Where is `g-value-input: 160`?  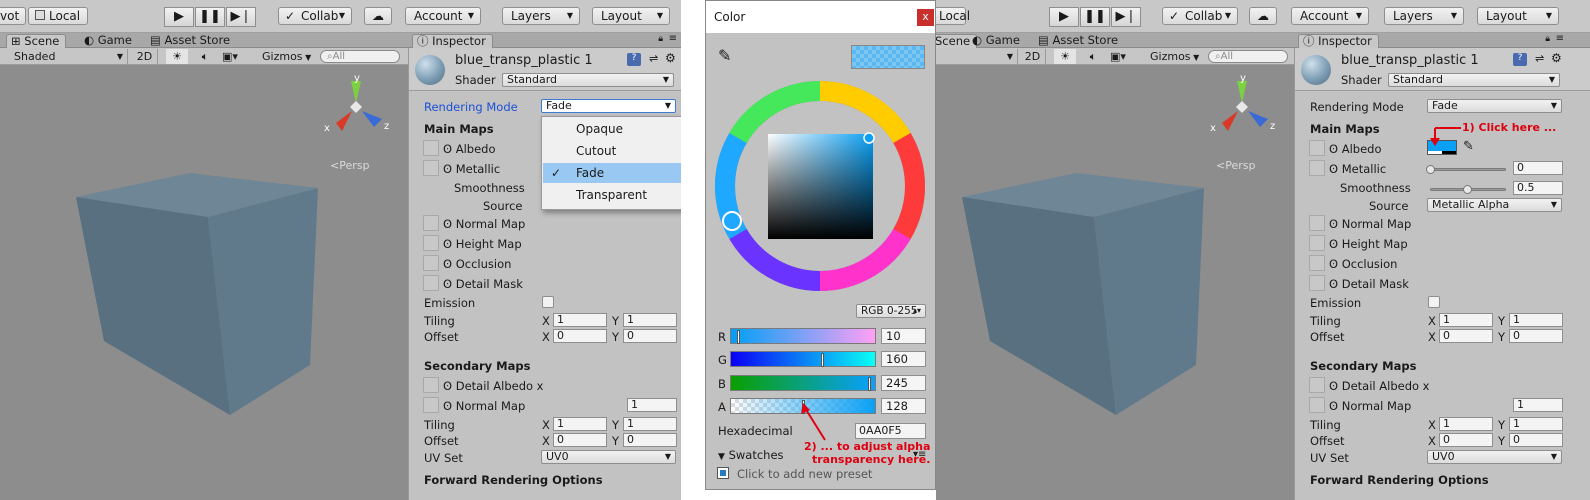 g-value-input: 160 is located at coordinates (903, 359).